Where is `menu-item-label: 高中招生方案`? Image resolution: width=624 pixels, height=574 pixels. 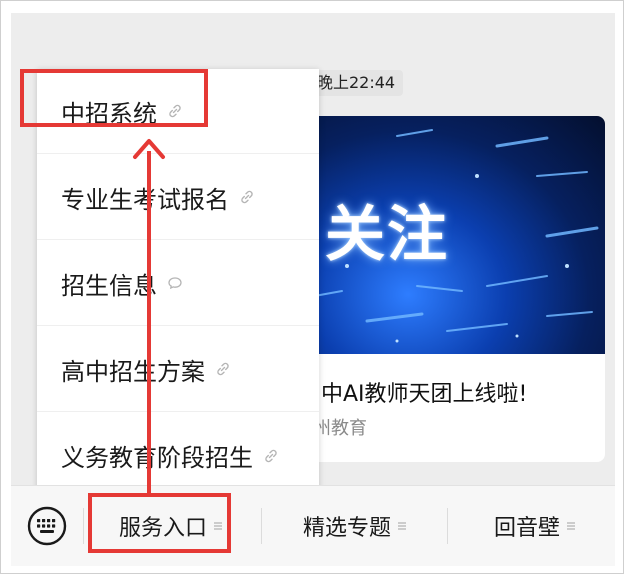 menu-item-label: 高中招生方案 is located at coordinates (133, 371).